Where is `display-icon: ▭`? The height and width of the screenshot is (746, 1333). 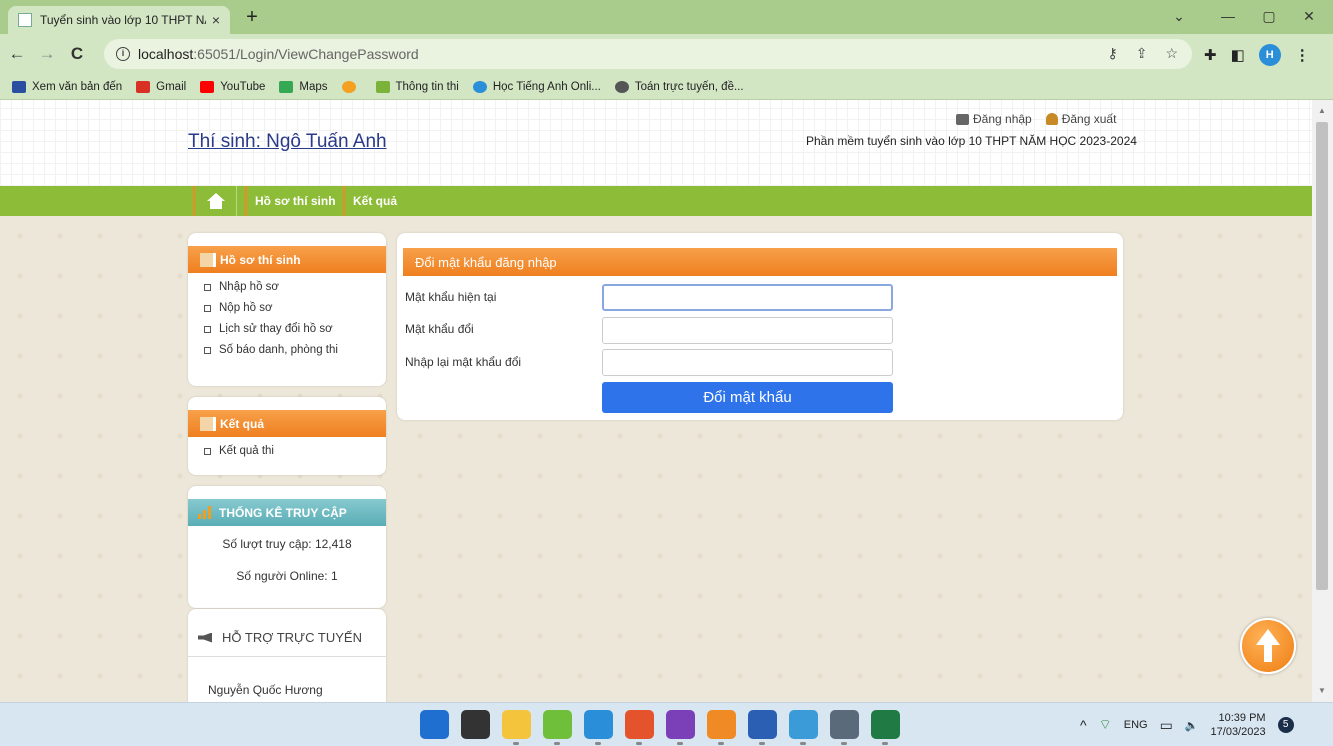 display-icon: ▭ is located at coordinates (1166, 725).